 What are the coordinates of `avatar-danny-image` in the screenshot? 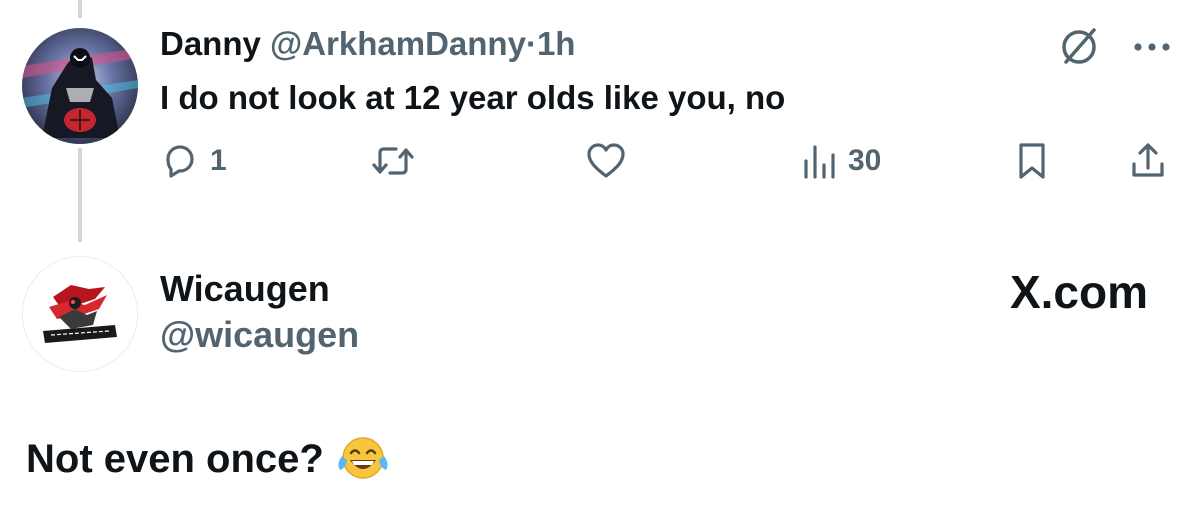 It's located at (80, 86).